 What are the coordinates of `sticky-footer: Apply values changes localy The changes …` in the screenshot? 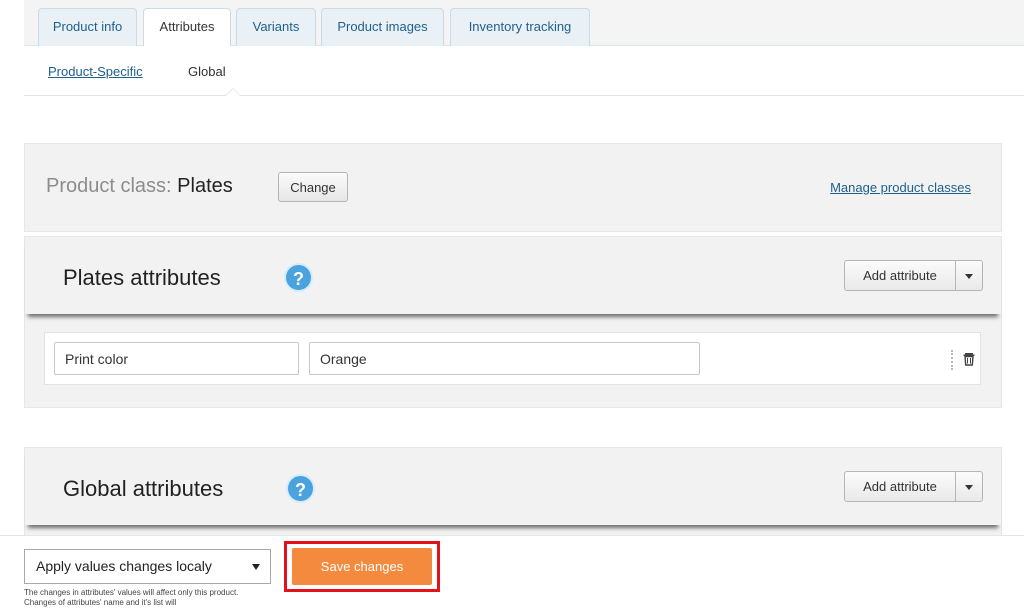 It's located at (512, 572).